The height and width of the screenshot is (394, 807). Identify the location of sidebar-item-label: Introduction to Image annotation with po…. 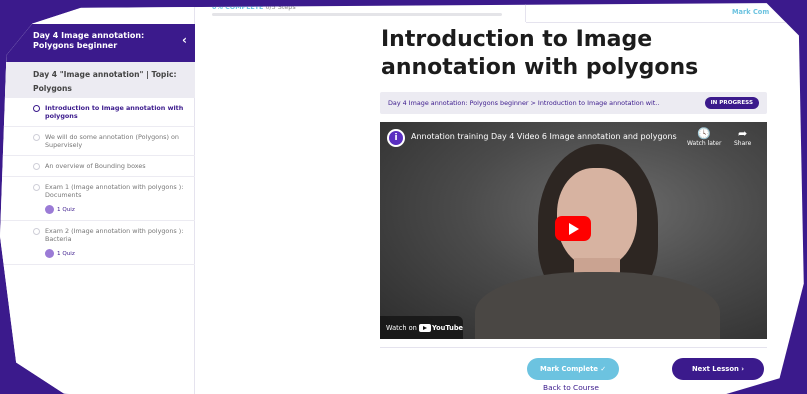
(114, 112).